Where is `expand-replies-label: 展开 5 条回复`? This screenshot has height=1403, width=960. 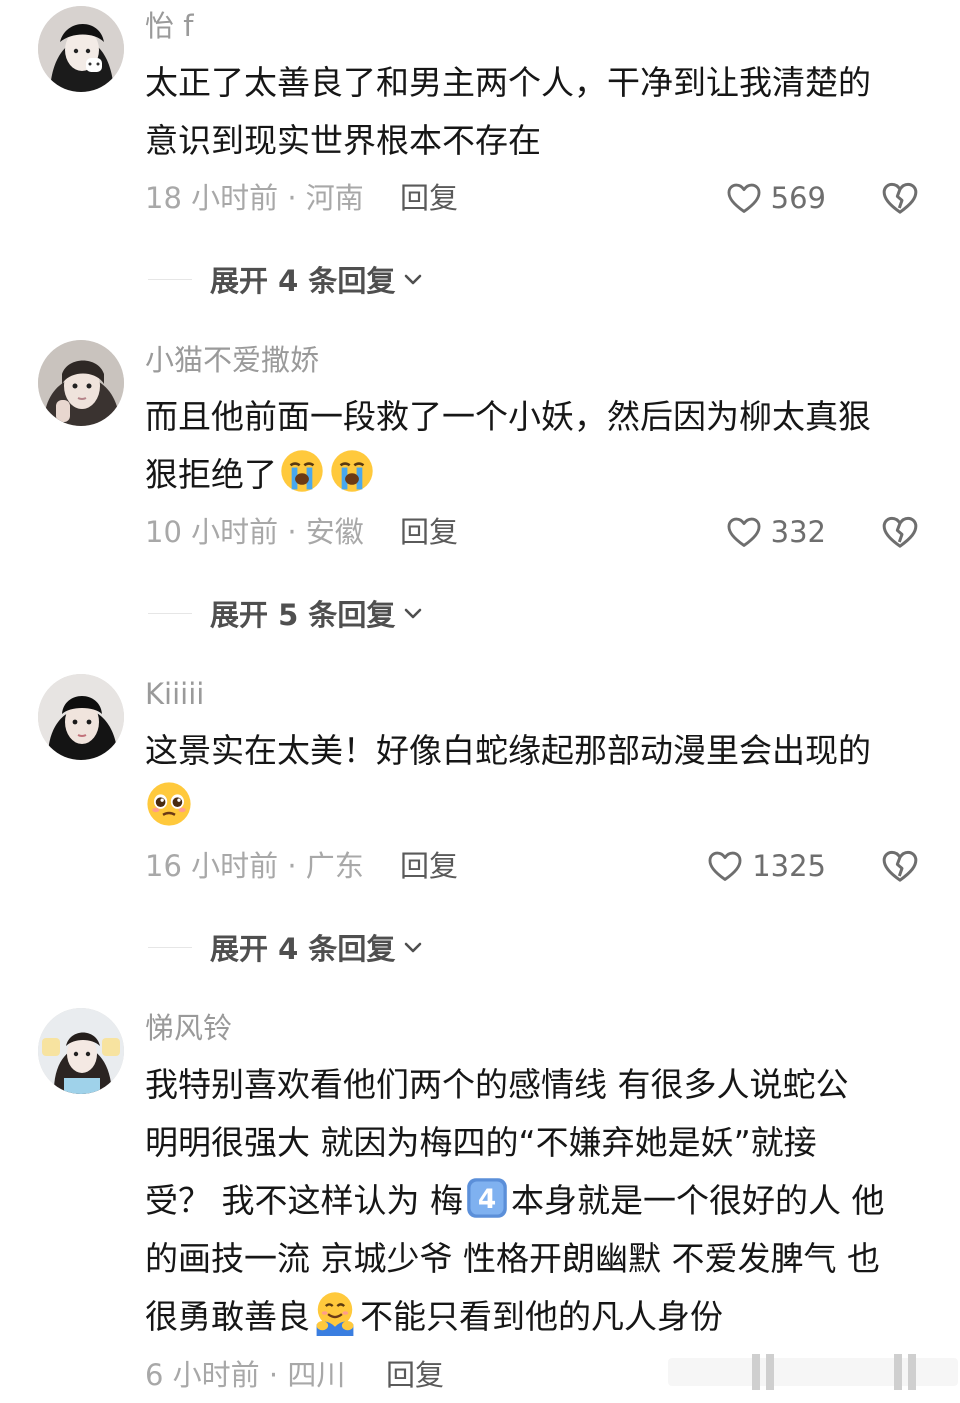
expand-replies-label: 展开 5 条回复 is located at coordinates (303, 615).